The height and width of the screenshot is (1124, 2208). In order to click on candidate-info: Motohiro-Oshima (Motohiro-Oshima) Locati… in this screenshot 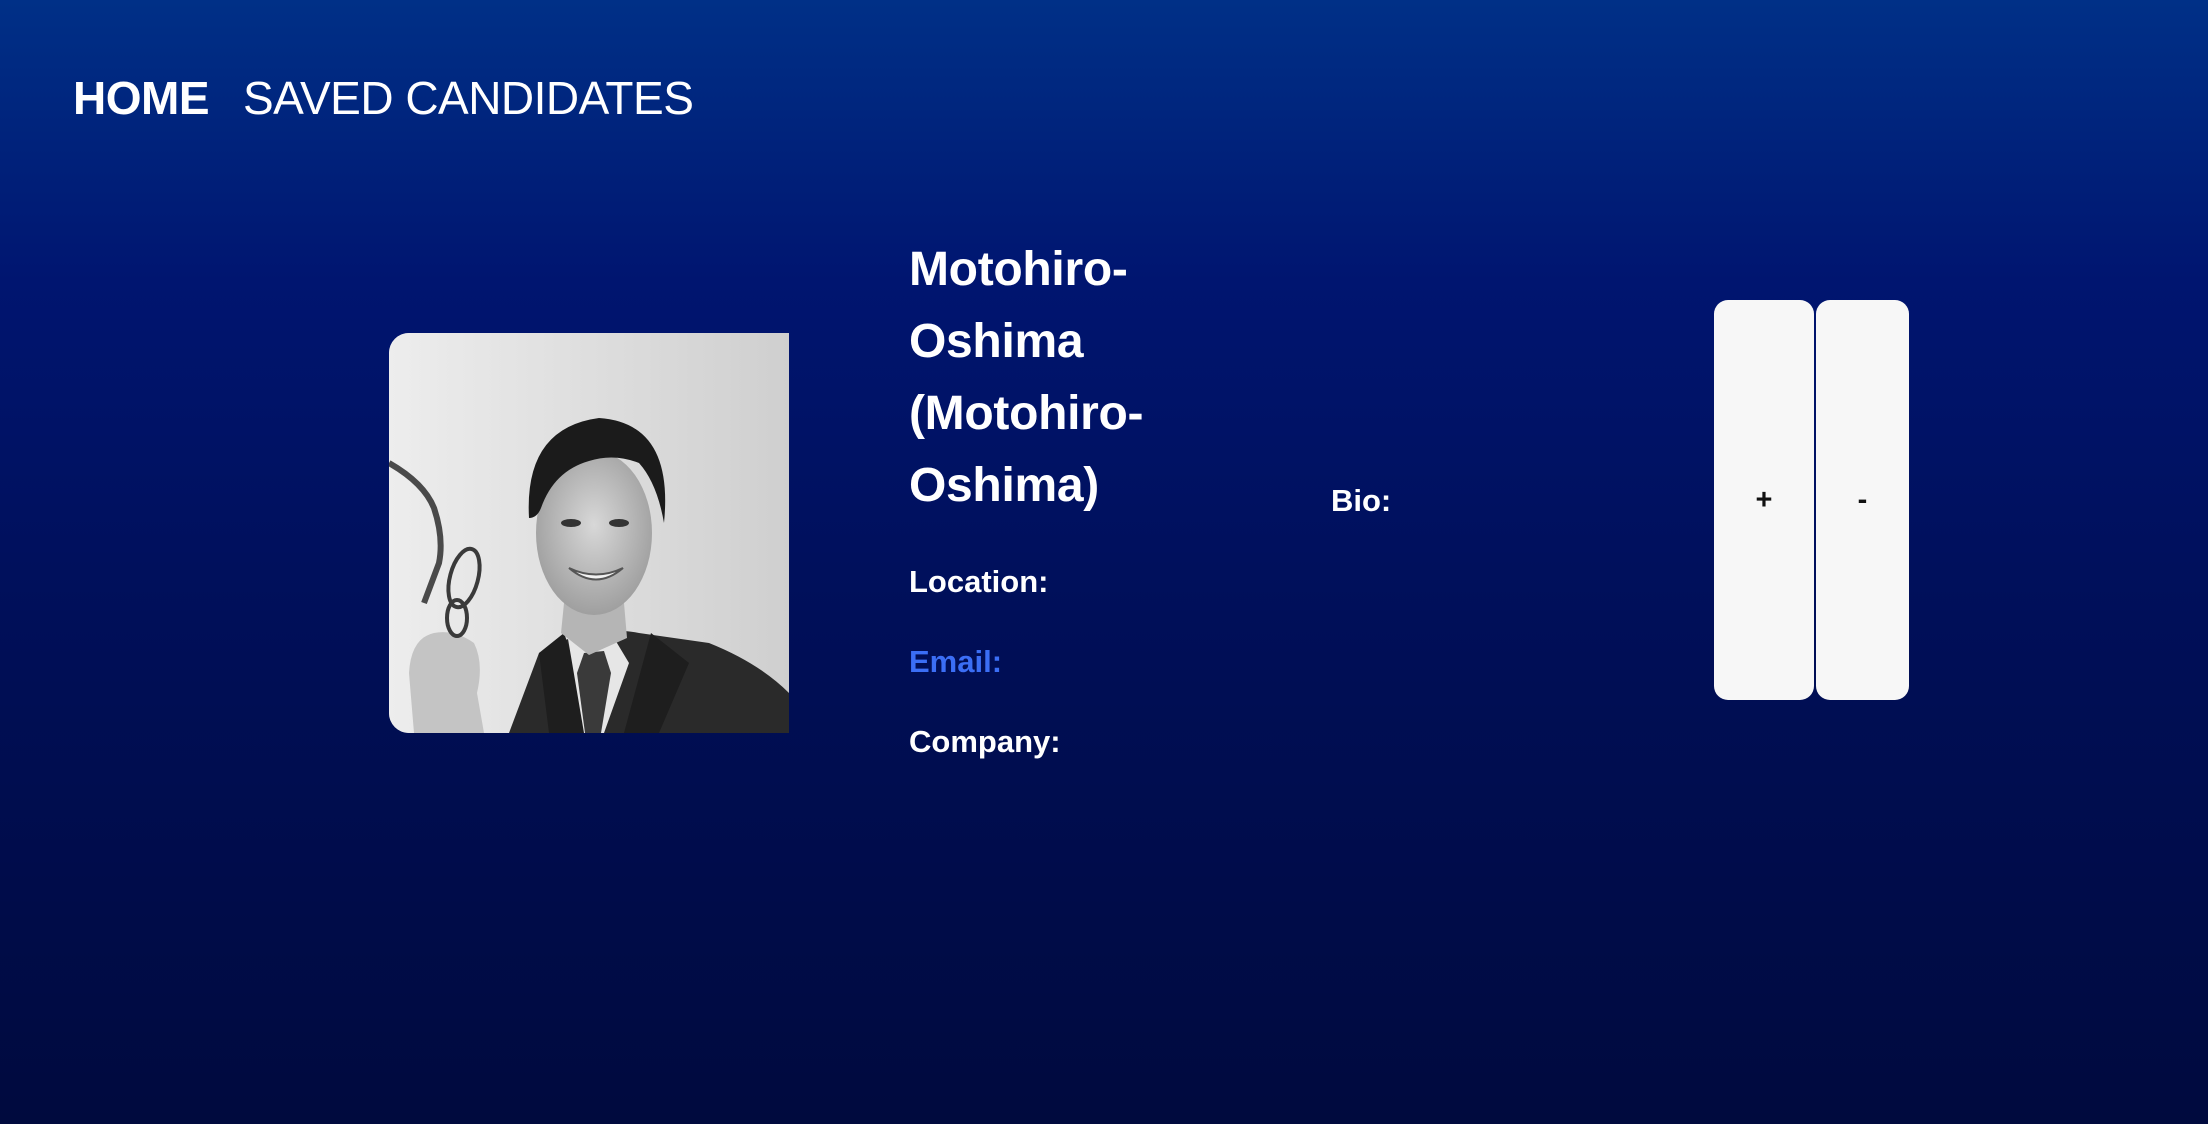, I will do `click(1089, 498)`.